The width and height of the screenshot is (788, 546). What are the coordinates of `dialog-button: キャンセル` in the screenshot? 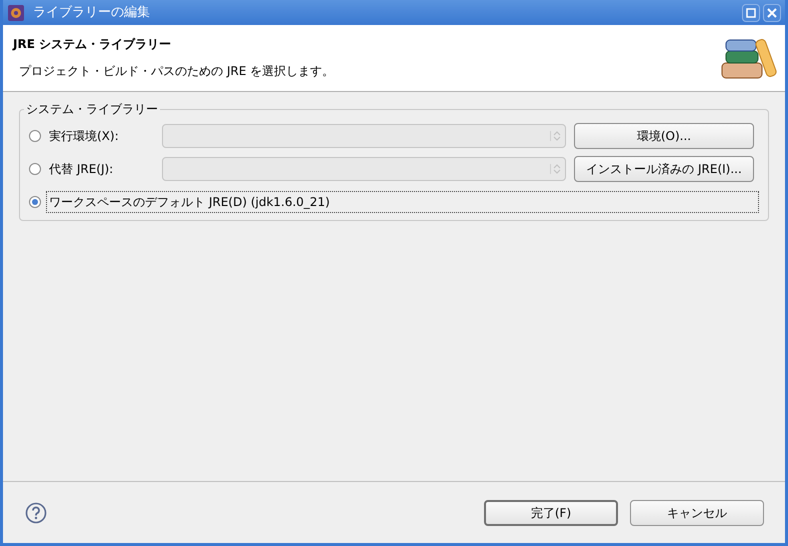 It's located at (697, 513).